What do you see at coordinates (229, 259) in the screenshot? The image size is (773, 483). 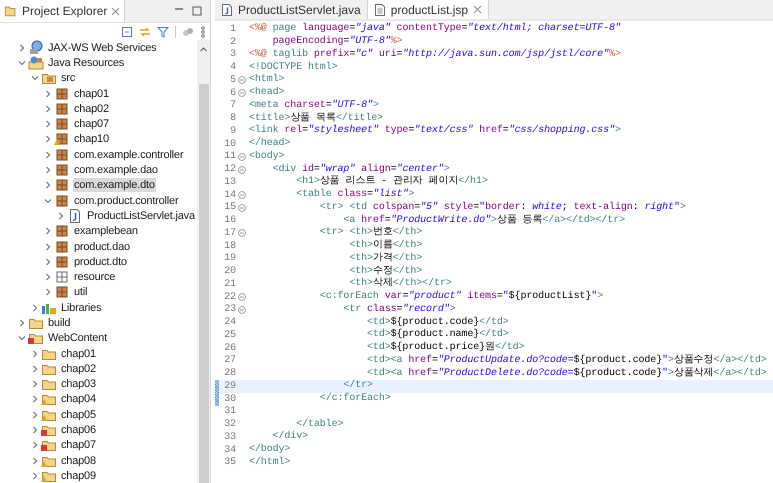 I see `line-number: 19` at bounding box center [229, 259].